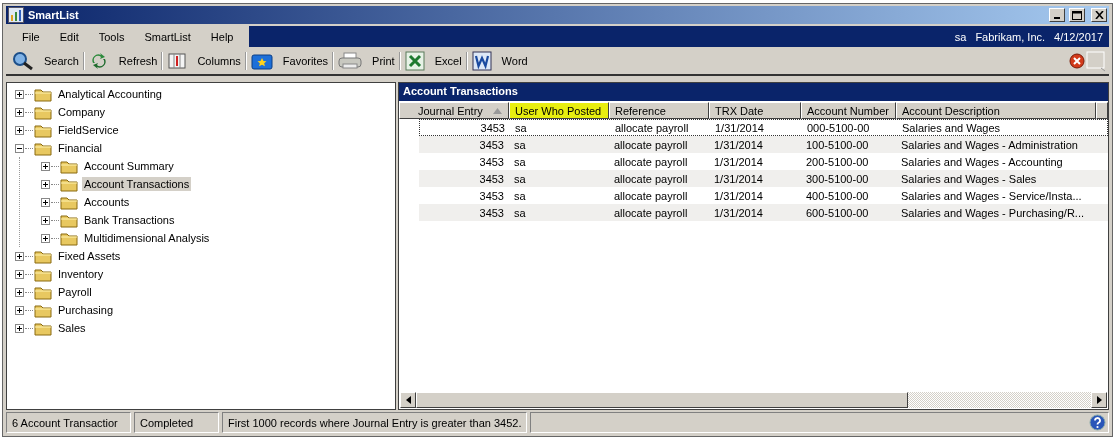 This screenshot has width=1115, height=440. What do you see at coordinates (559, 110) in the screenshot?
I see `column-header: User Who Posted` at bounding box center [559, 110].